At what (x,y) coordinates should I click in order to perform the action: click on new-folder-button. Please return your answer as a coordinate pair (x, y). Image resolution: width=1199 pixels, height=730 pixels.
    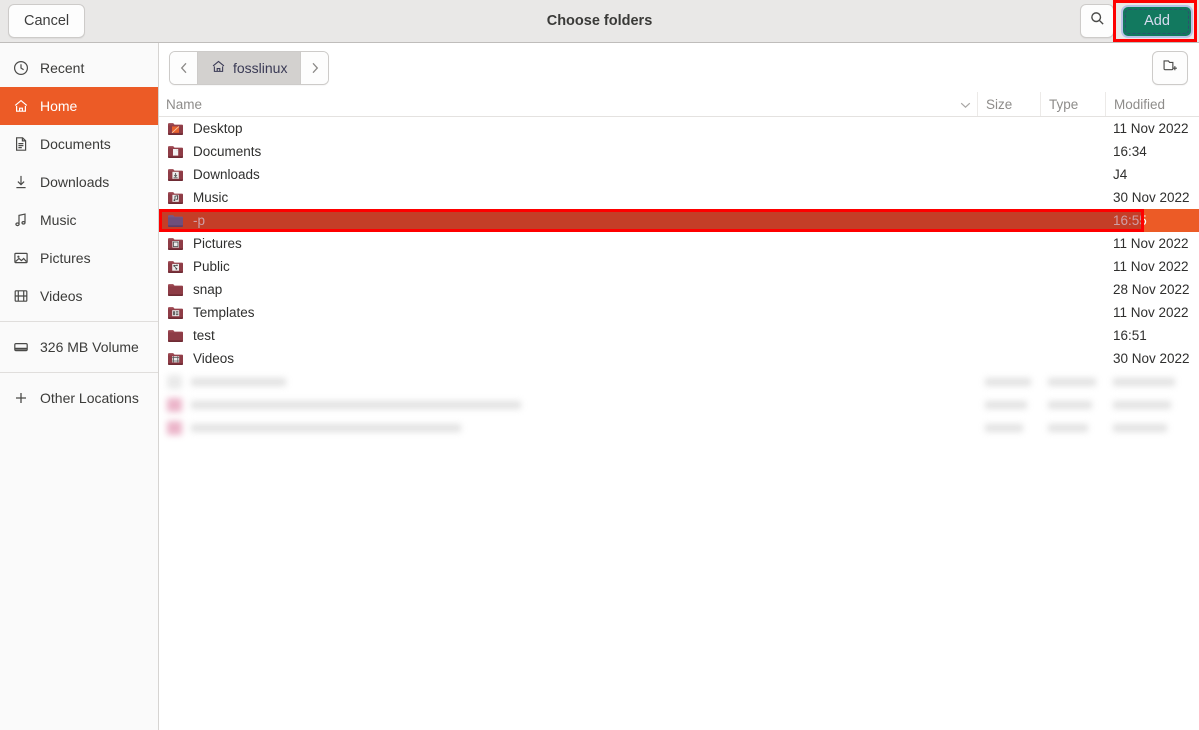
    Looking at the image, I should click on (1170, 67).